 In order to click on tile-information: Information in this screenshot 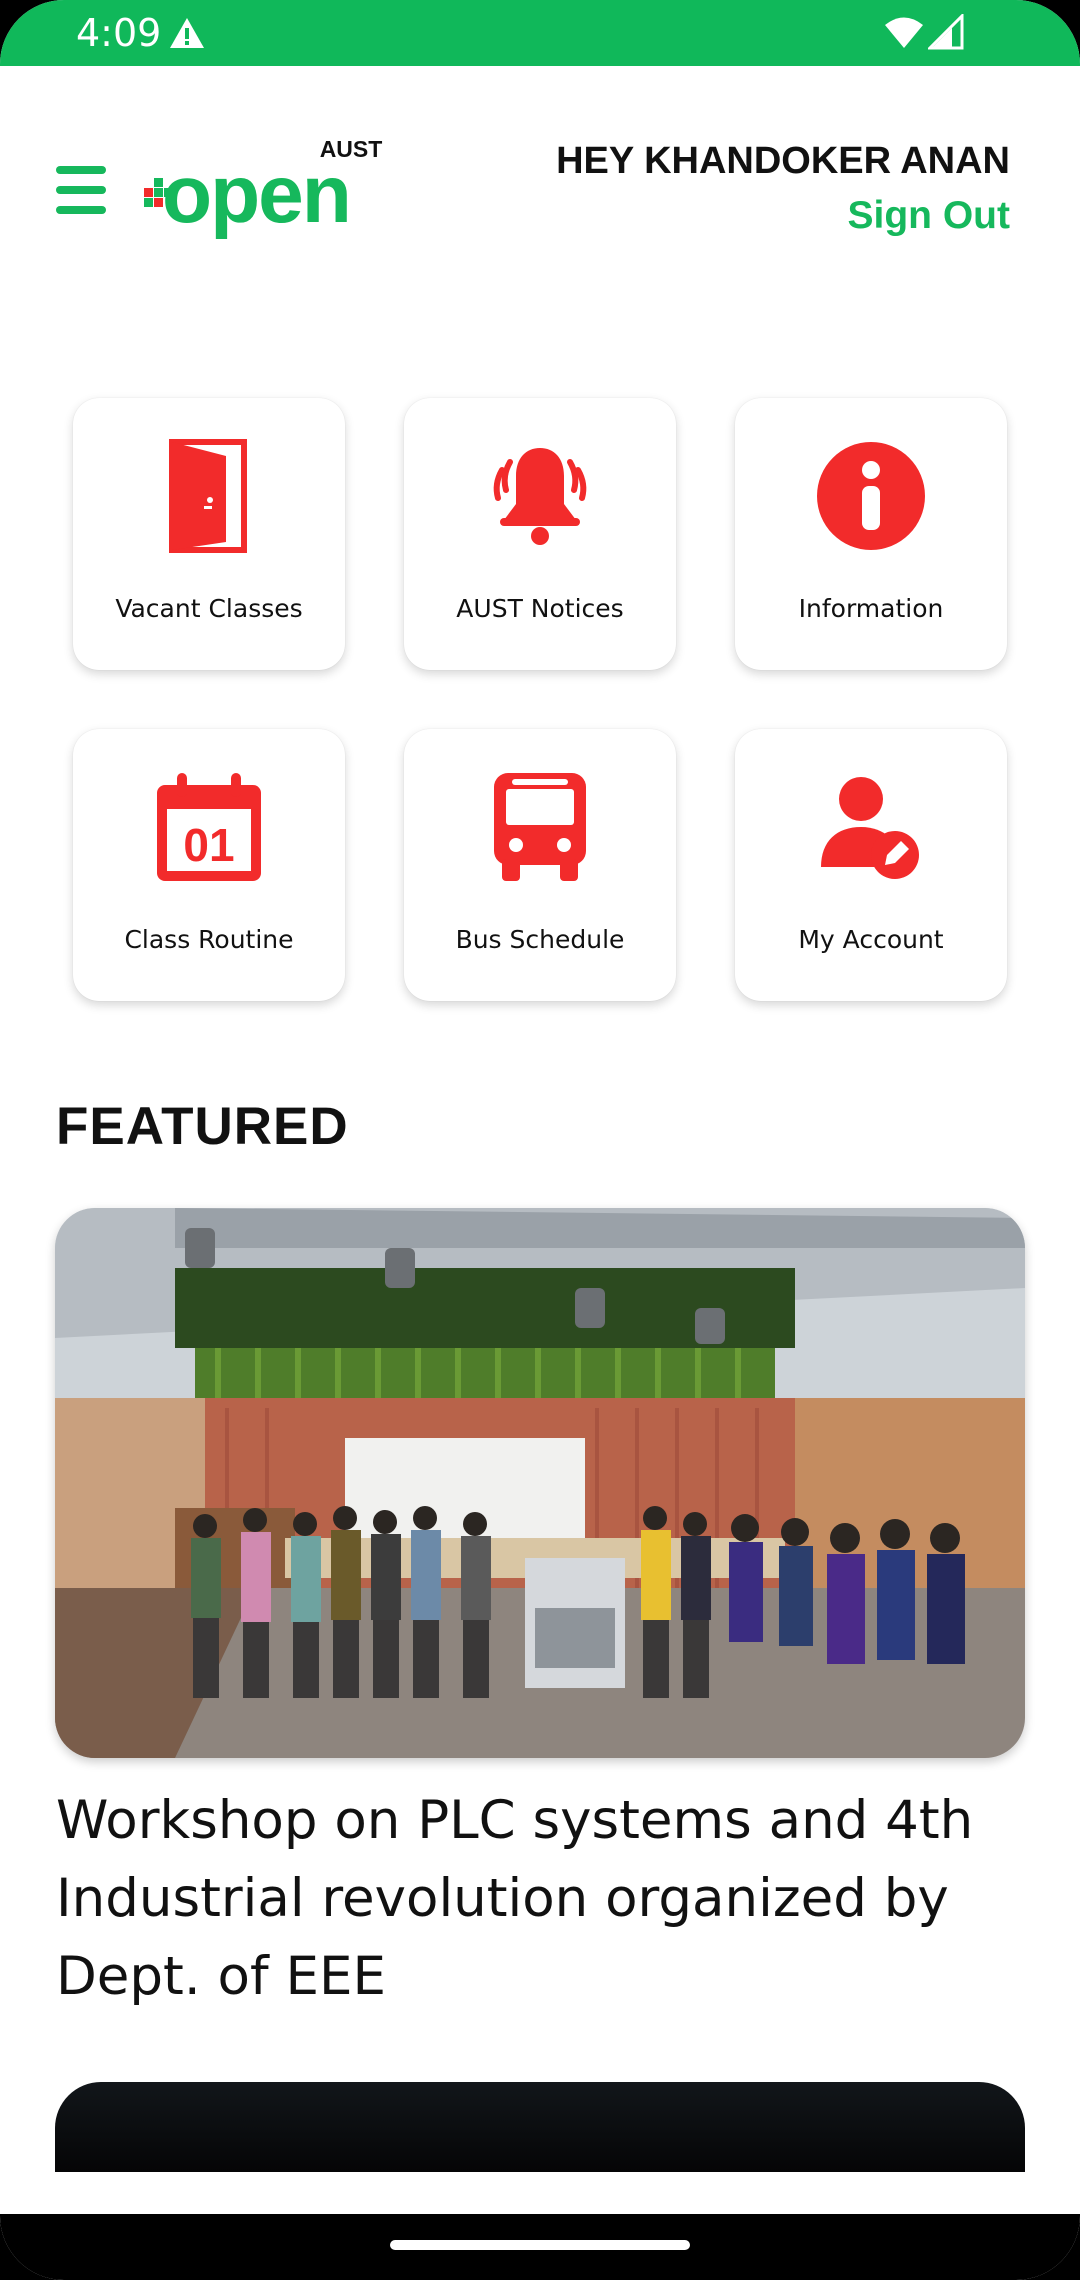, I will do `click(871, 534)`.